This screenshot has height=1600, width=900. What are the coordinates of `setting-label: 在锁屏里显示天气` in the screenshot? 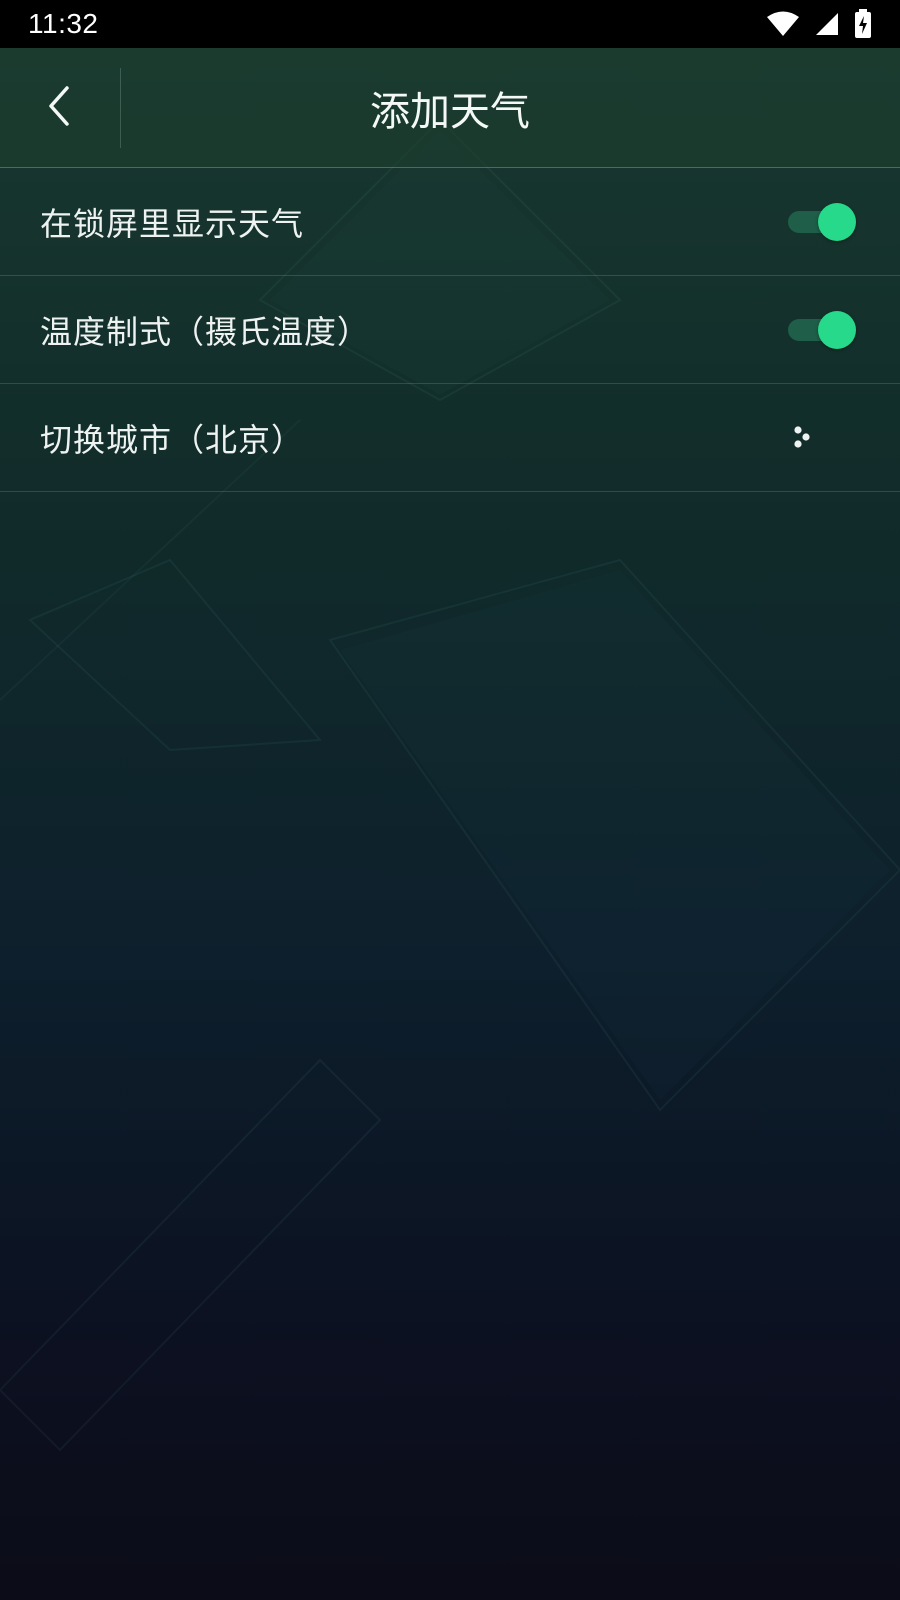 It's located at (172, 223).